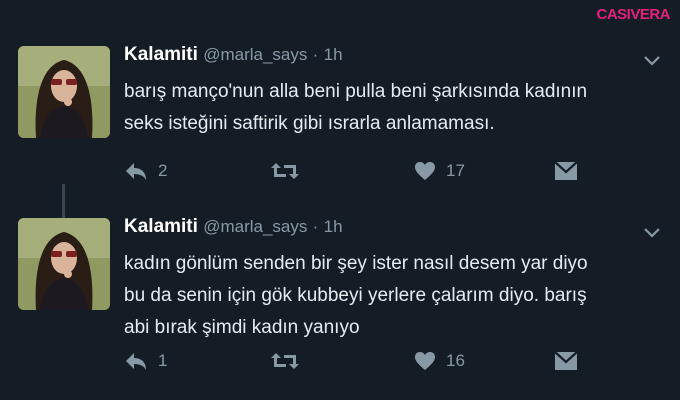 This screenshot has height=400, width=680. What do you see at coordinates (163, 170) in the screenshot?
I see `reply-count: 2` at bounding box center [163, 170].